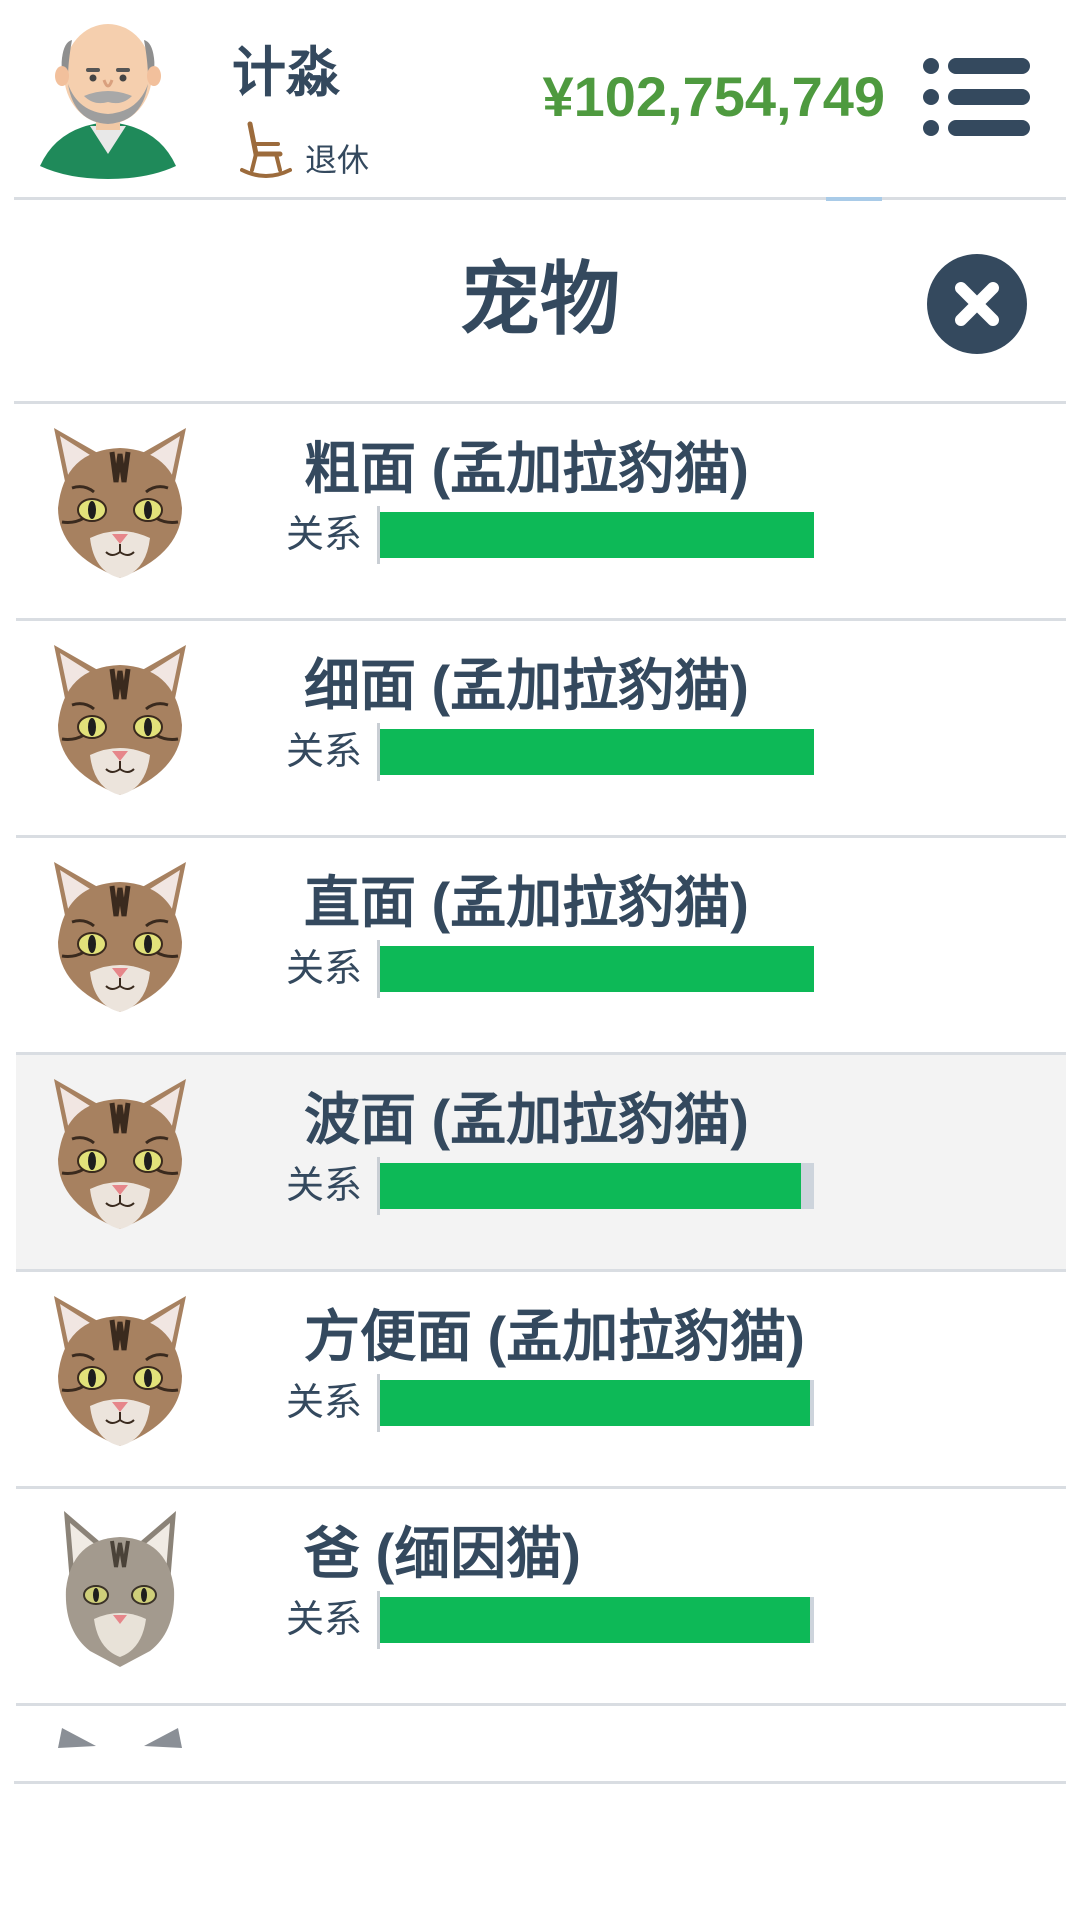 The height and width of the screenshot is (1920, 1080). I want to click on cat-icon, so click(120, 1738).